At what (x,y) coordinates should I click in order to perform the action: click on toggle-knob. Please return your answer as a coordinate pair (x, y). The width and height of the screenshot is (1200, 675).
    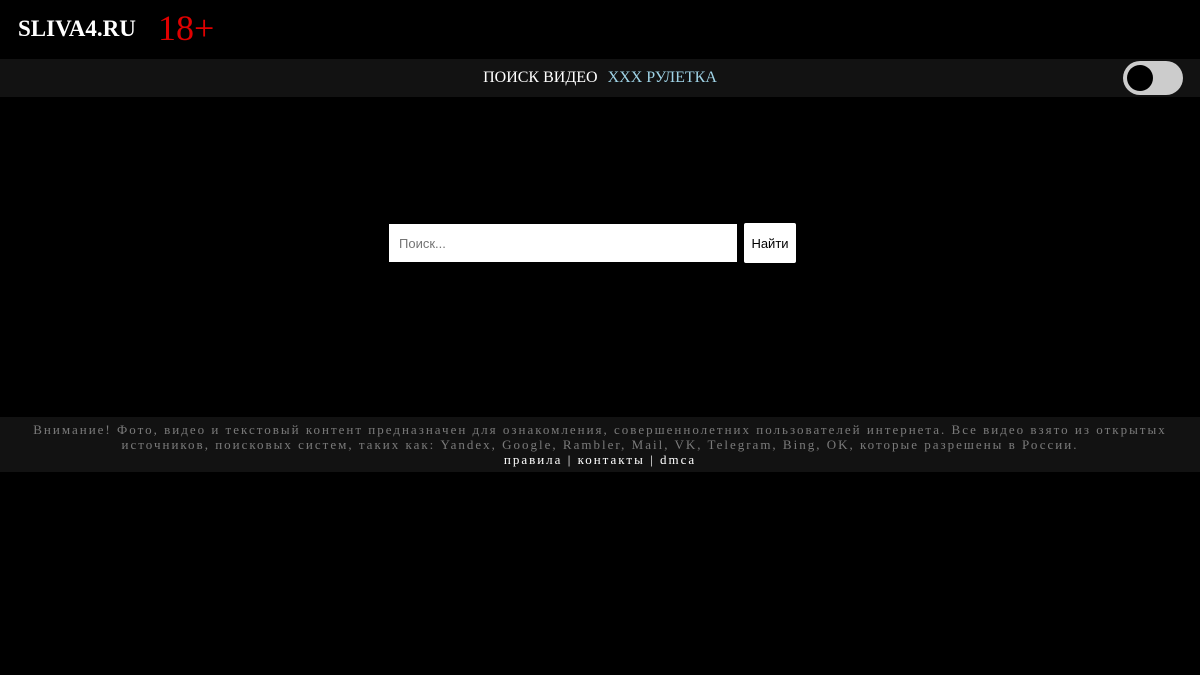
    Looking at the image, I should click on (1140, 78).